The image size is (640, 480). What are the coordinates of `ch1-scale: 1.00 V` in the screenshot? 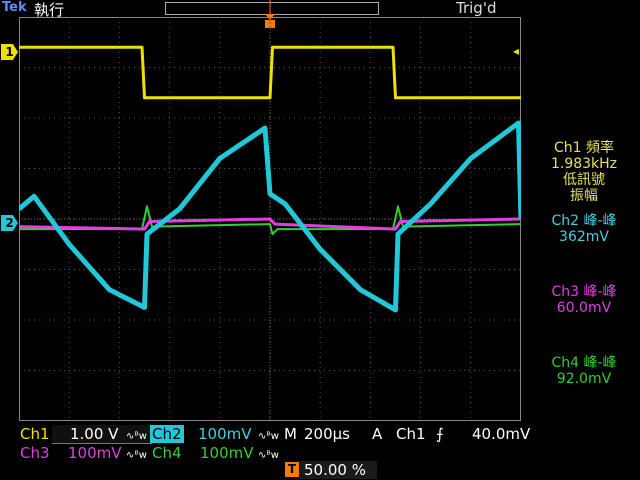 It's located at (94, 434).